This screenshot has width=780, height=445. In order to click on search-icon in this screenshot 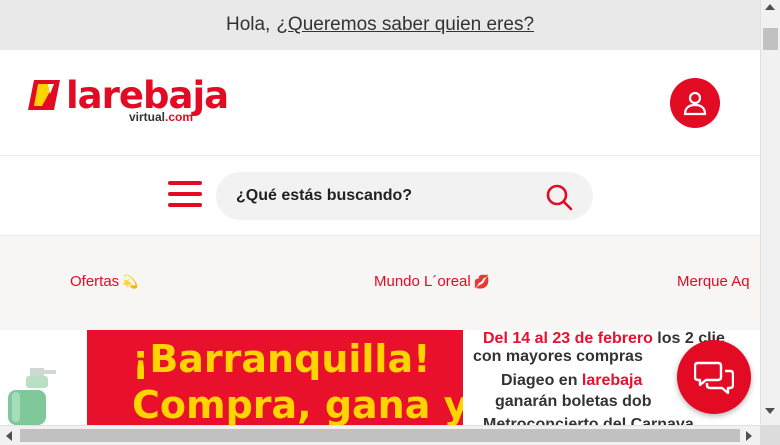, I will do `click(559, 197)`.